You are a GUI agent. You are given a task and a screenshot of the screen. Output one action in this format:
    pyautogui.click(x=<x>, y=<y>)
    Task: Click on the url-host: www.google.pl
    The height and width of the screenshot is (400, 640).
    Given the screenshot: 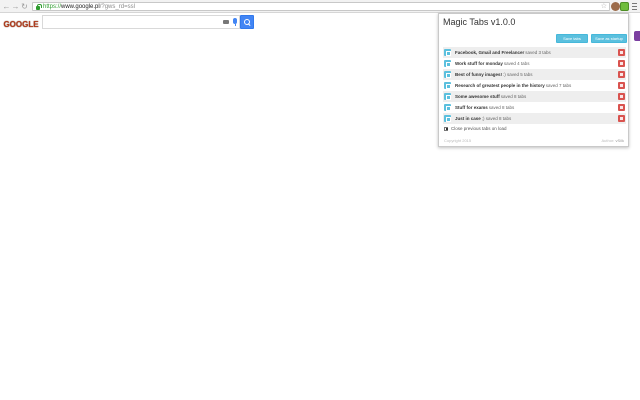 What is the action you would take?
    pyautogui.click(x=80, y=6)
    